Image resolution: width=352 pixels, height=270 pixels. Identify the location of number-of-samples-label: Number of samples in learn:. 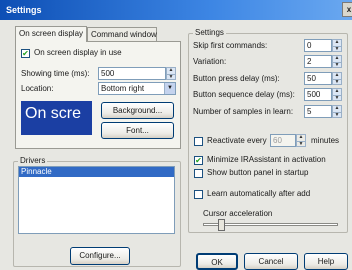
(243, 111).